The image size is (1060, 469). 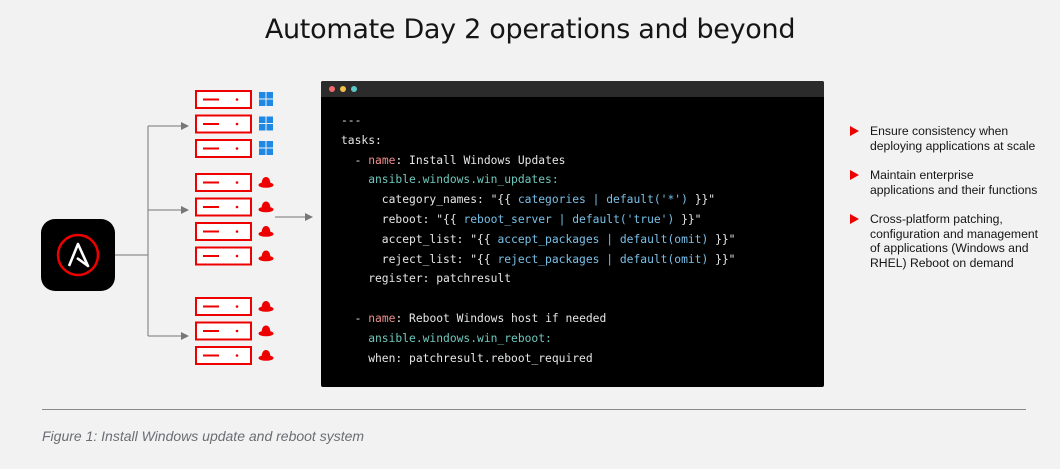 I want to click on code-line: - name: Reboot Windows host if needed, so click(x=582, y=319).